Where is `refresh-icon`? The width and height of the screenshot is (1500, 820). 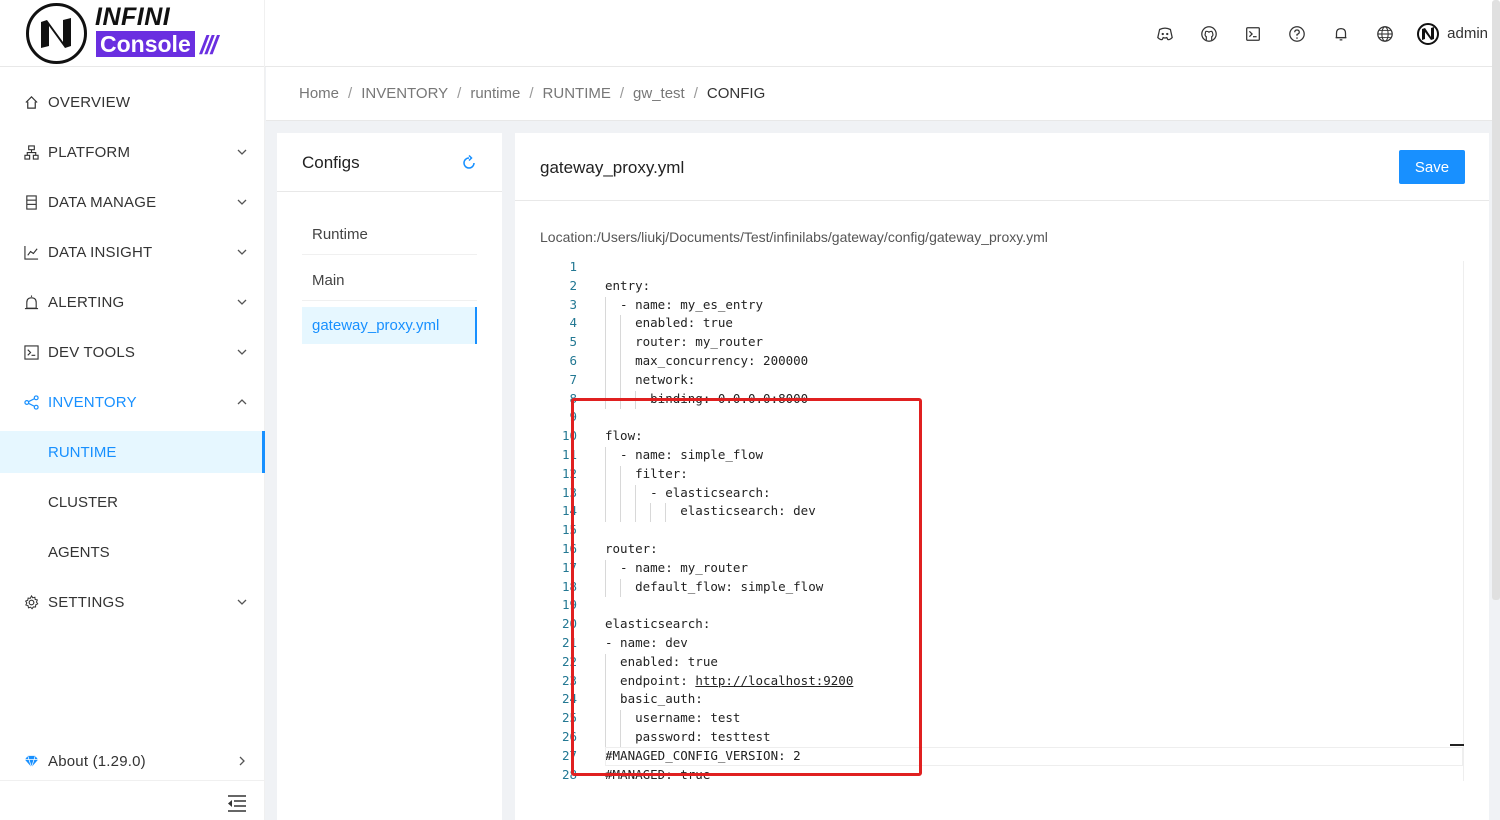
refresh-icon is located at coordinates (469, 163).